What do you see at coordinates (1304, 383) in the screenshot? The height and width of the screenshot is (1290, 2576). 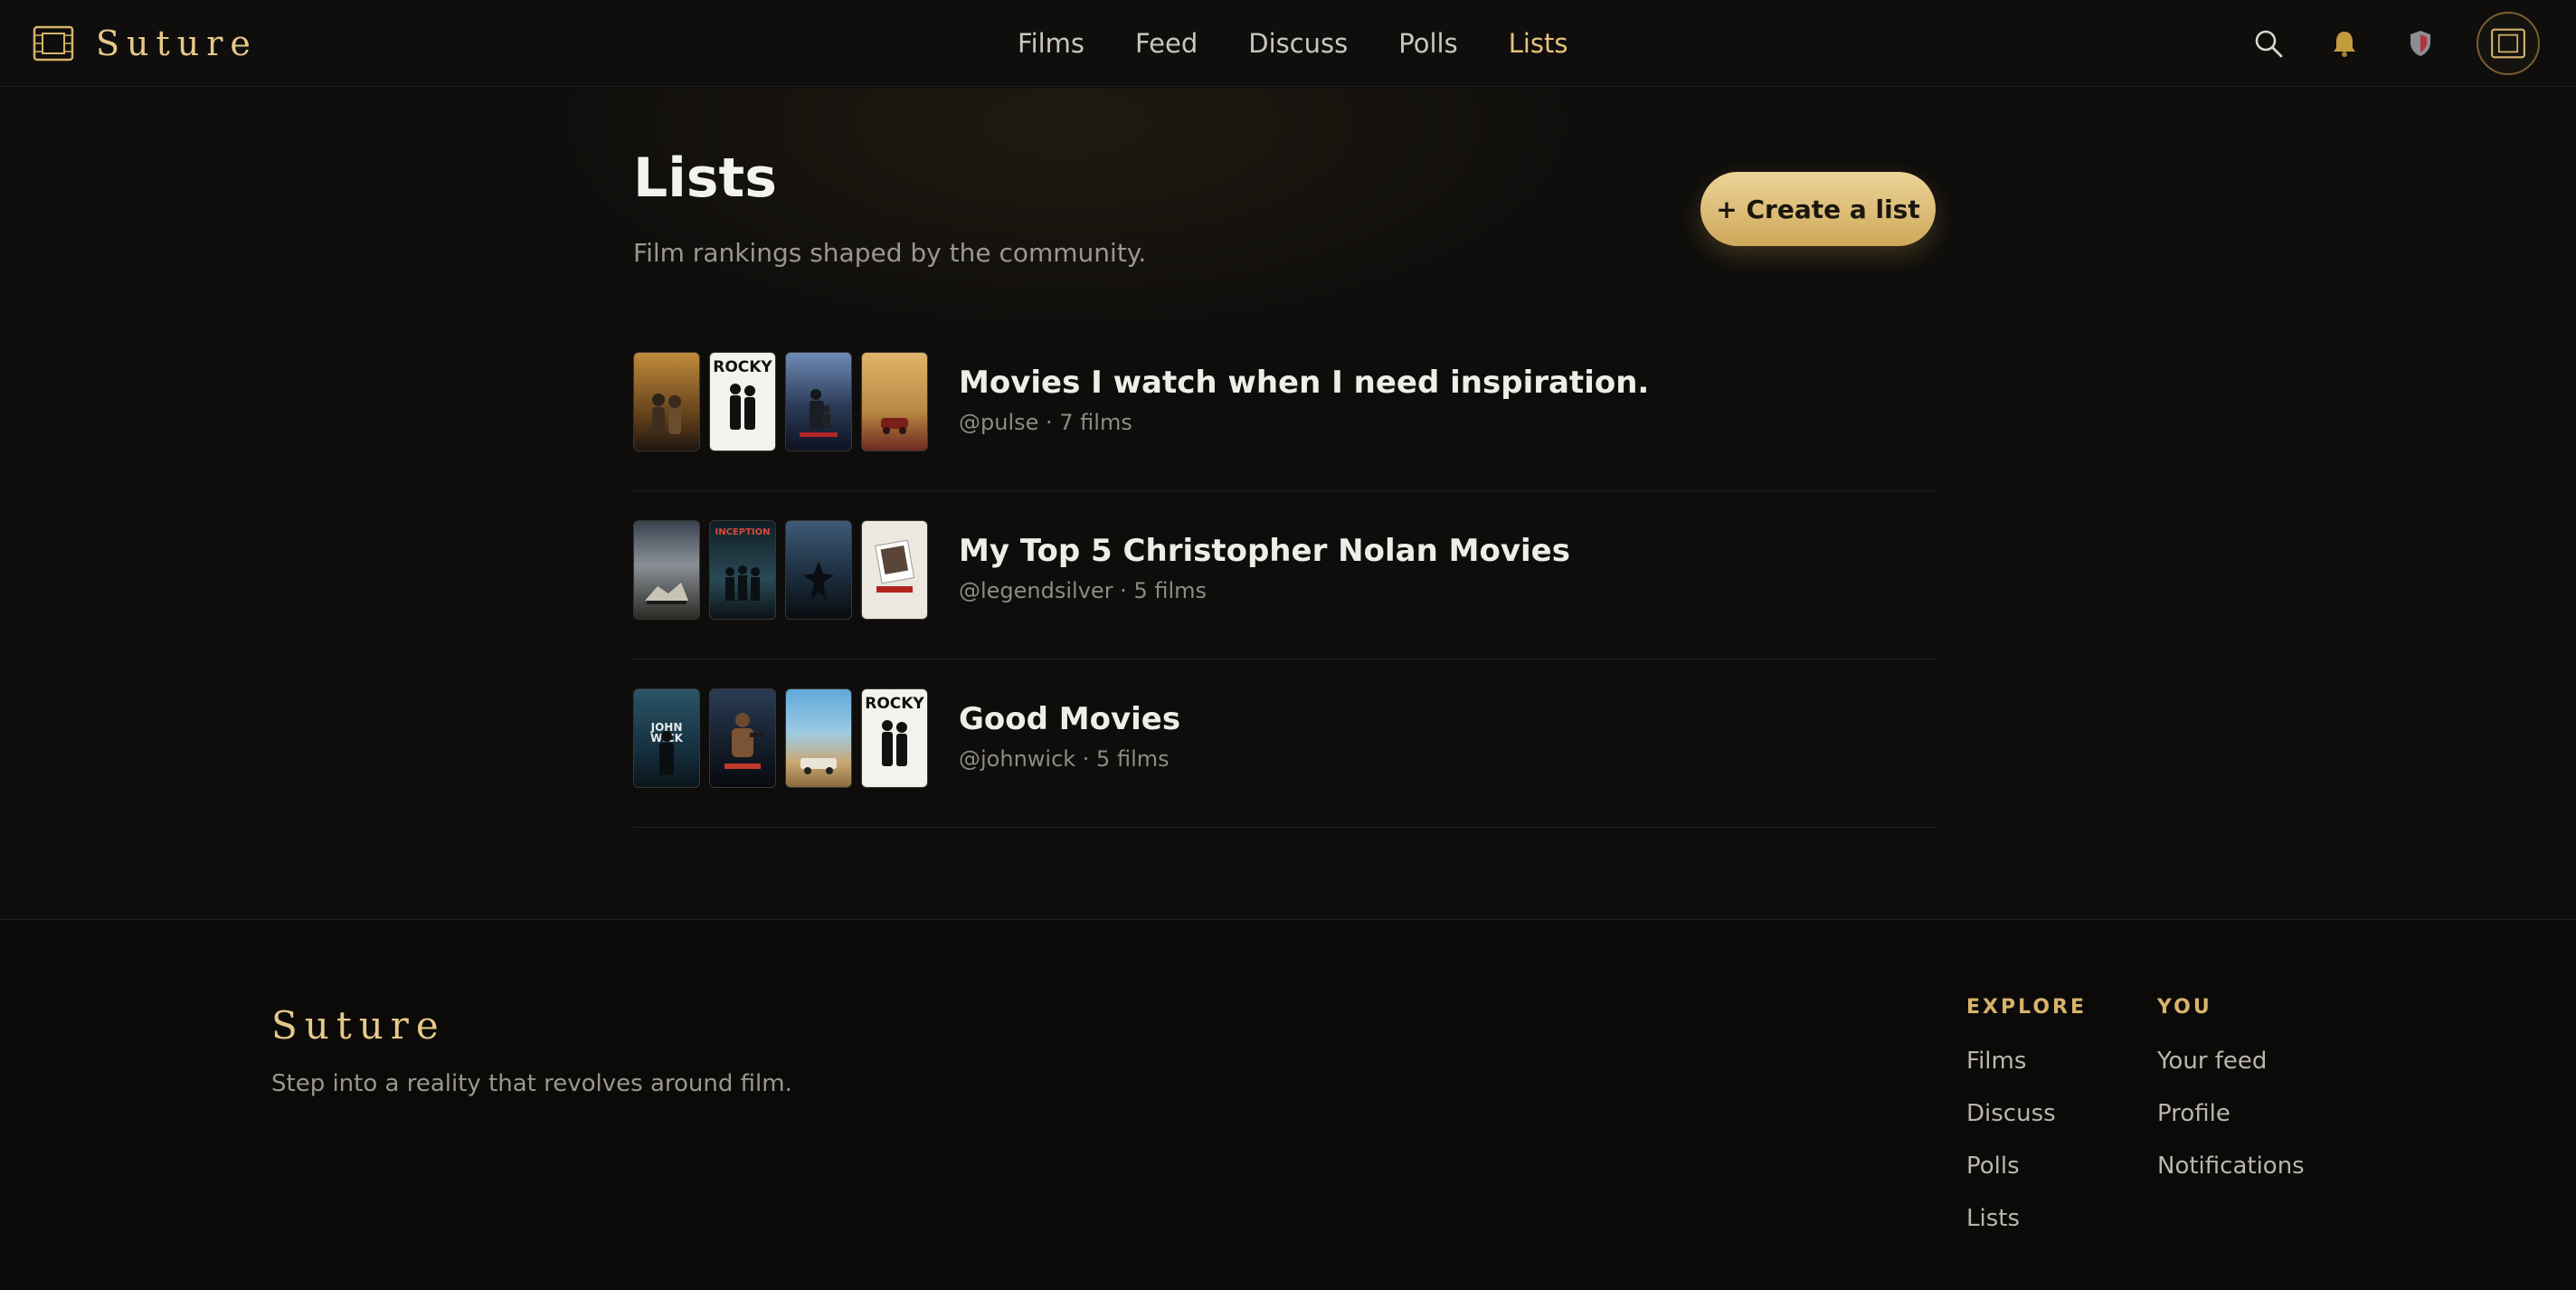 I see `list-title: Movies I watch when I need inspiration.` at bounding box center [1304, 383].